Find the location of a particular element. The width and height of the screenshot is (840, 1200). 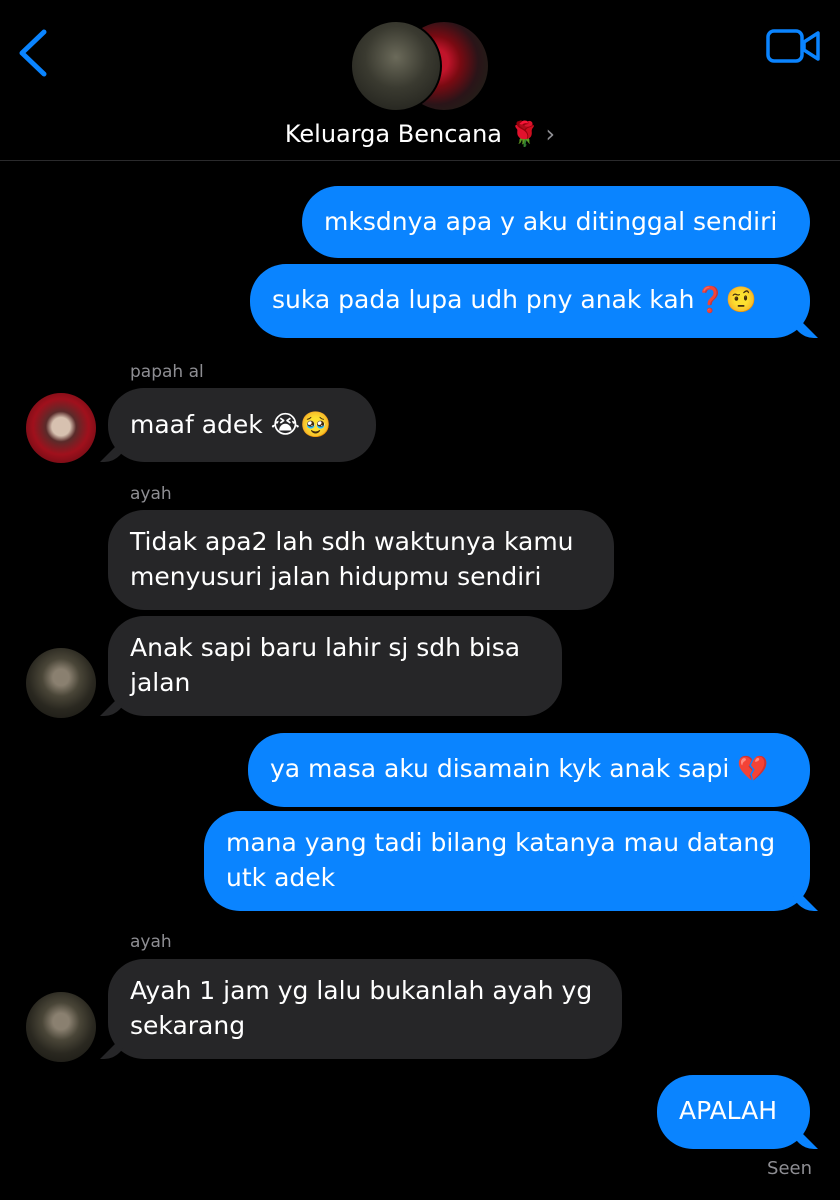

outgoing-message: mksdnya apa y aku ditinggal sendiri is located at coordinates (556, 222).